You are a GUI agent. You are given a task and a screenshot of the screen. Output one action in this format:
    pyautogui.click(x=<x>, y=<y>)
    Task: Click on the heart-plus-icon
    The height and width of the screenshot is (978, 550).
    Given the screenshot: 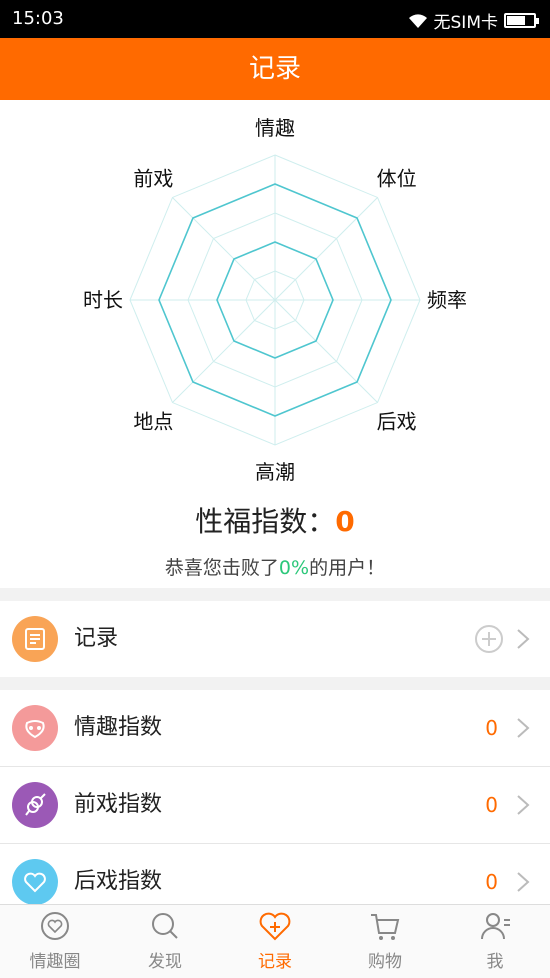 What is the action you would take?
    pyautogui.click(x=275, y=926)
    